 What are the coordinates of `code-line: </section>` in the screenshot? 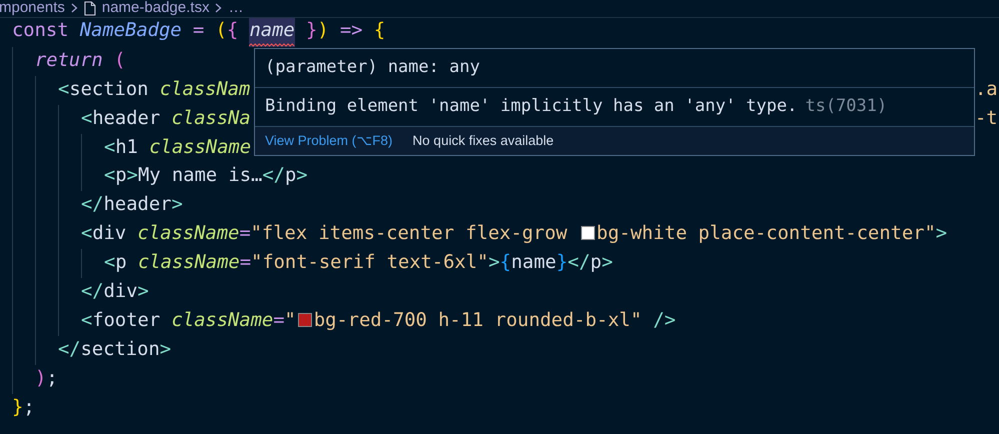 It's located at (115, 350).